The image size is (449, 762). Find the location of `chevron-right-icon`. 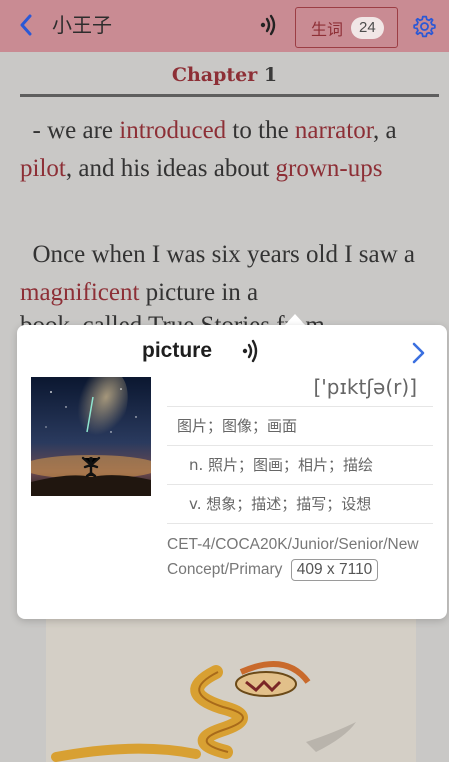

chevron-right-icon is located at coordinates (418, 353).